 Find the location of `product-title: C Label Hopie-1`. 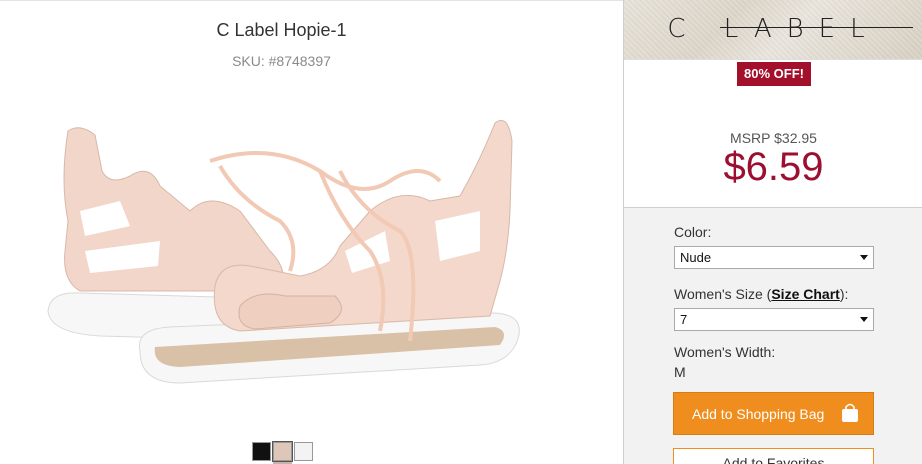

product-title: C Label Hopie-1 is located at coordinates (281, 30).